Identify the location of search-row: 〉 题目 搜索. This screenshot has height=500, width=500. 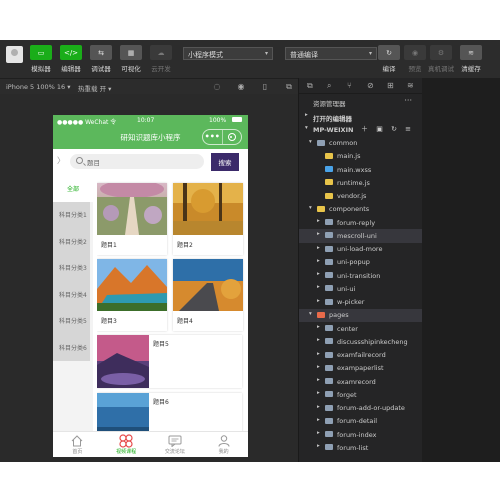
(150, 161).